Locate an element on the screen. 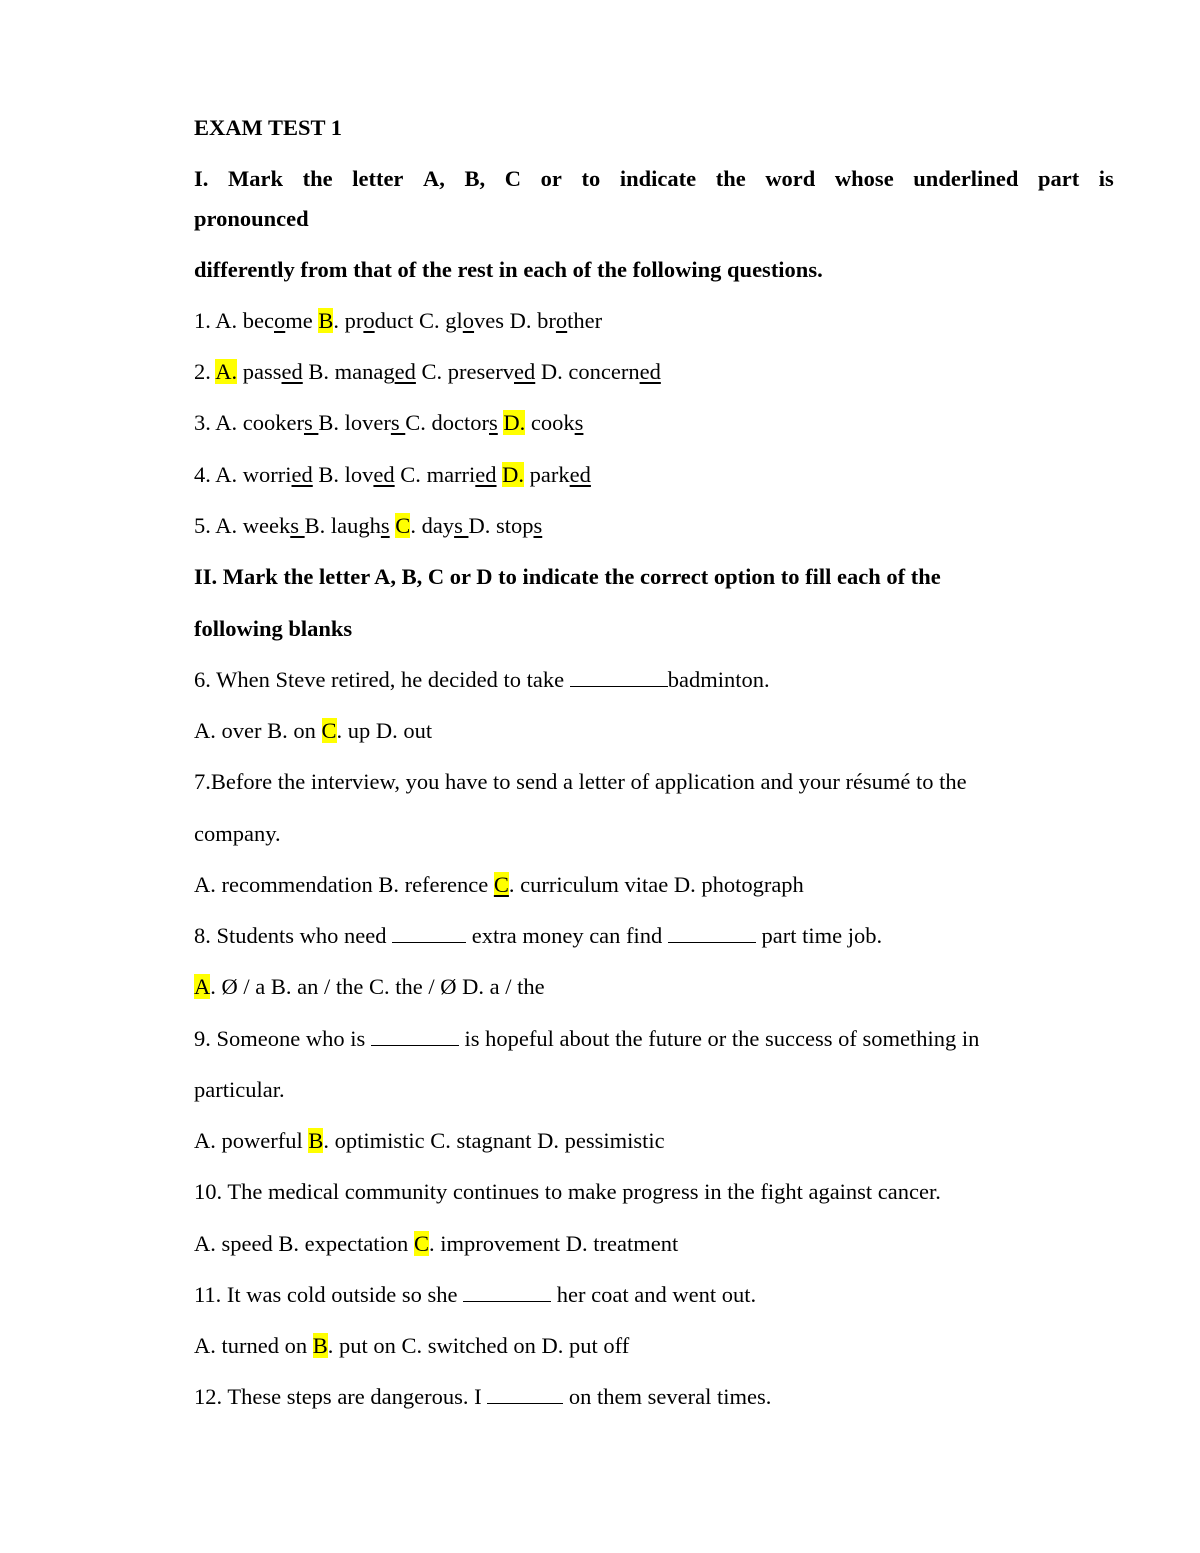  options-text: . put on C. switched on D. put off is located at coordinates (478, 1345).